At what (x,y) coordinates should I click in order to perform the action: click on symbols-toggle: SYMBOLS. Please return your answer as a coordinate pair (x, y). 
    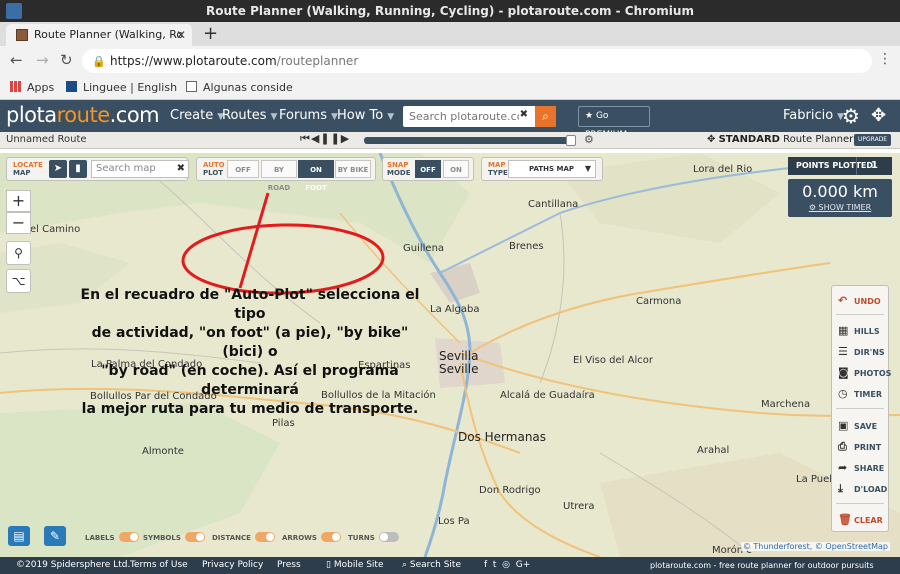
    Looking at the image, I should click on (174, 537).